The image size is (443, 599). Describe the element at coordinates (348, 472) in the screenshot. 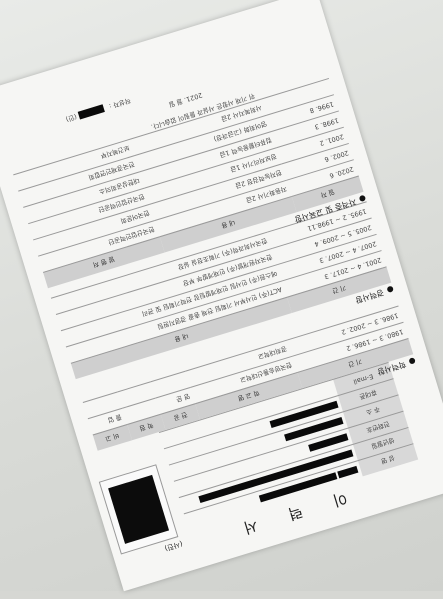

I see `redaction-bar` at that location.